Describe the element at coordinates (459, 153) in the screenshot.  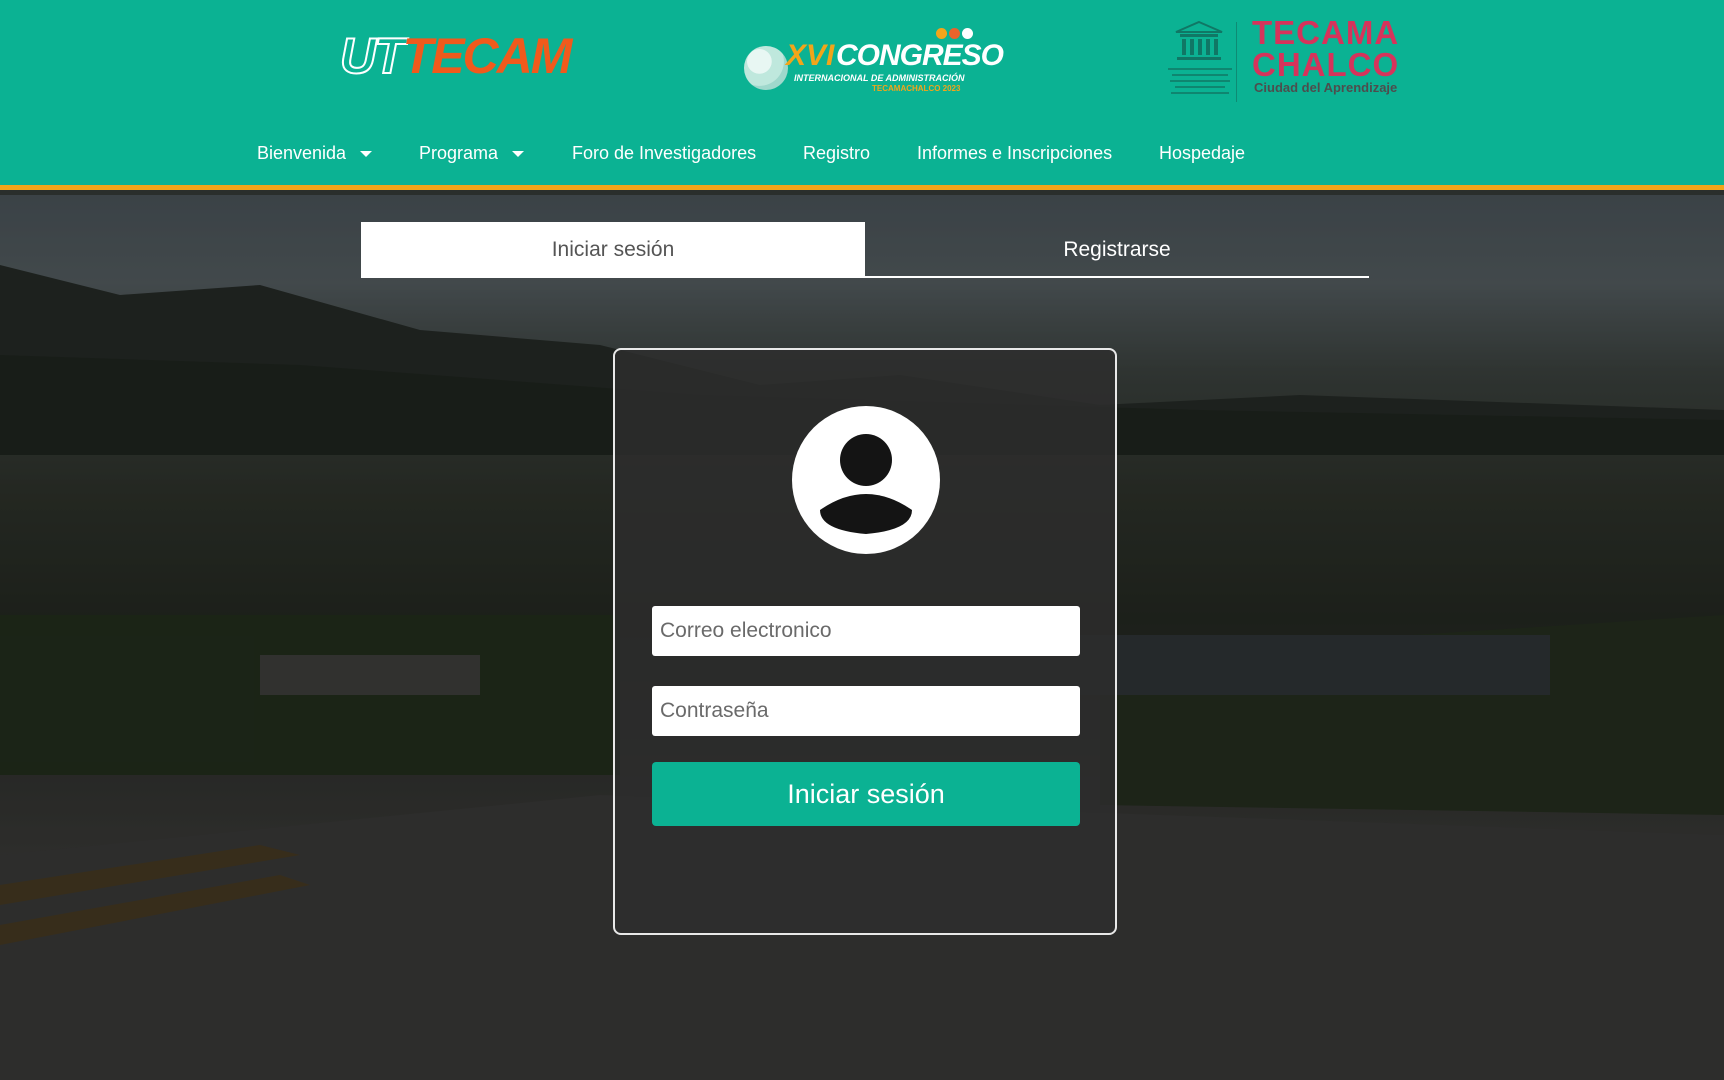
I see `nav-item-label: Programa` at that location.